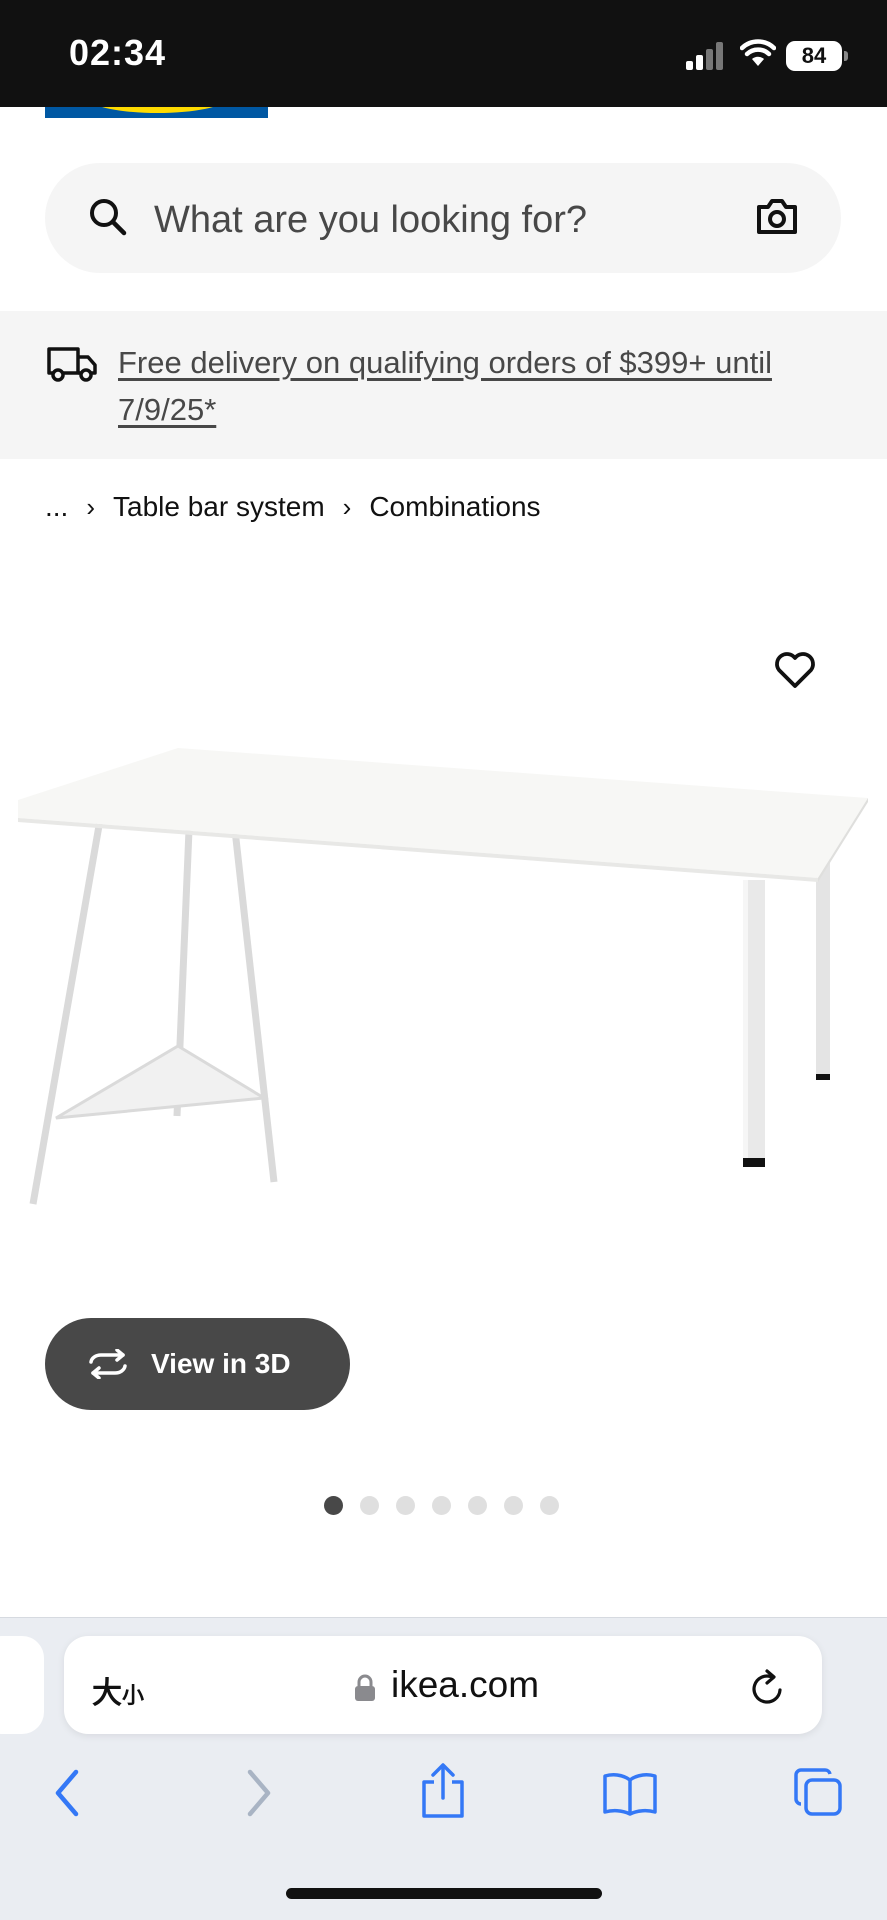 This screenshot has width=887, height=1920. Describe the element at coordinates (133, 1695) in the screenshot. I see `text-size-small: 小` at that location.